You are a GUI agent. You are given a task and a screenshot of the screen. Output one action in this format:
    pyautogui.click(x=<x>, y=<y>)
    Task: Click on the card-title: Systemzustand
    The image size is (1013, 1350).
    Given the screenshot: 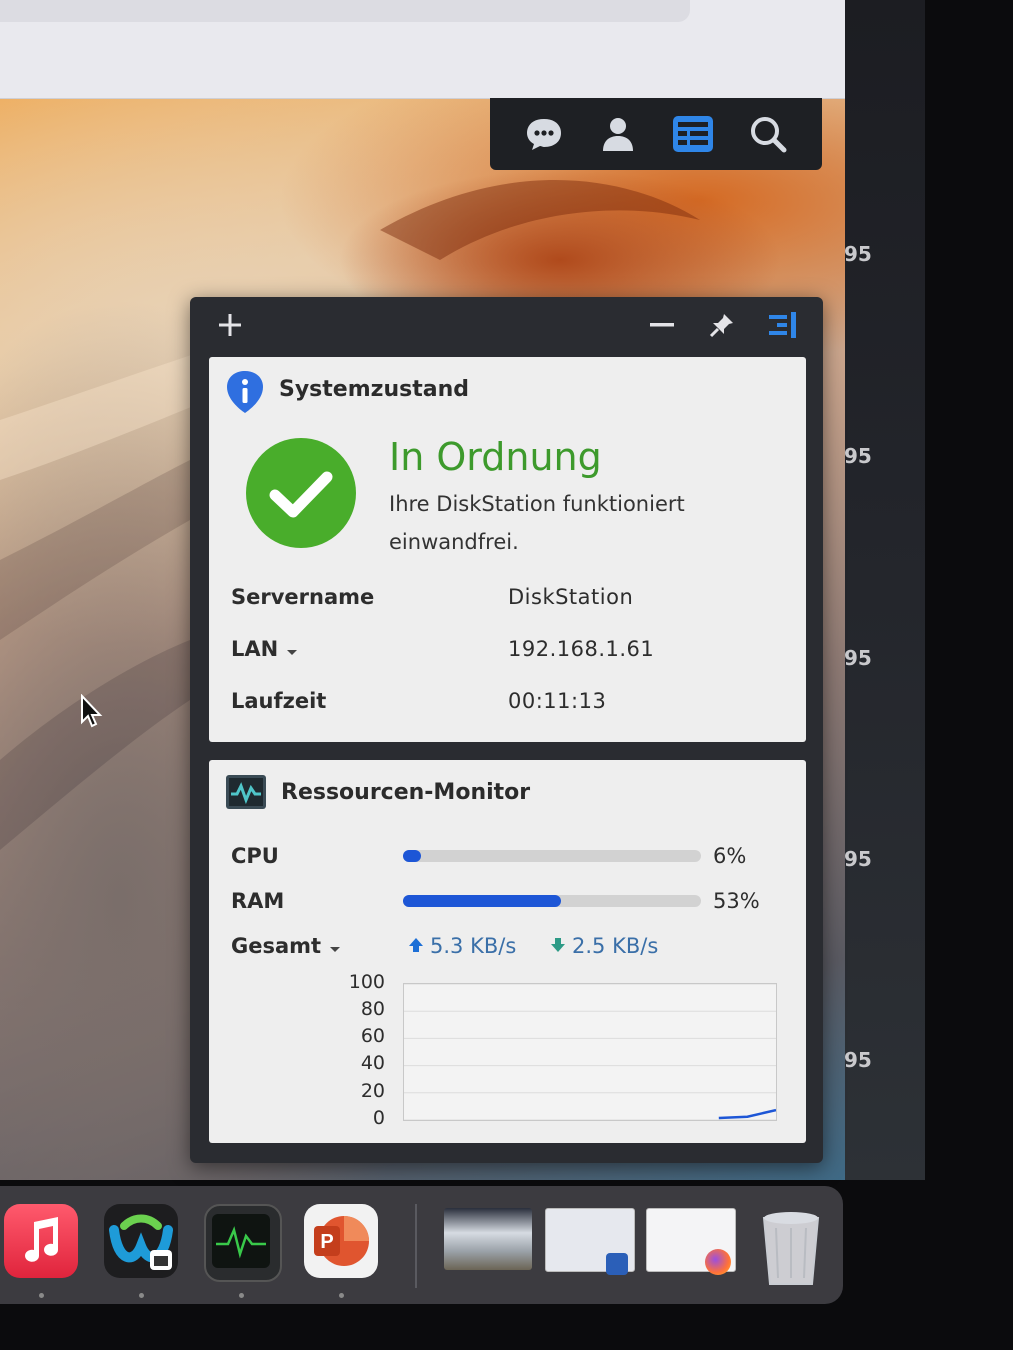 What is the action you would take?
    pyautogui.click(x=374, y=389)
    